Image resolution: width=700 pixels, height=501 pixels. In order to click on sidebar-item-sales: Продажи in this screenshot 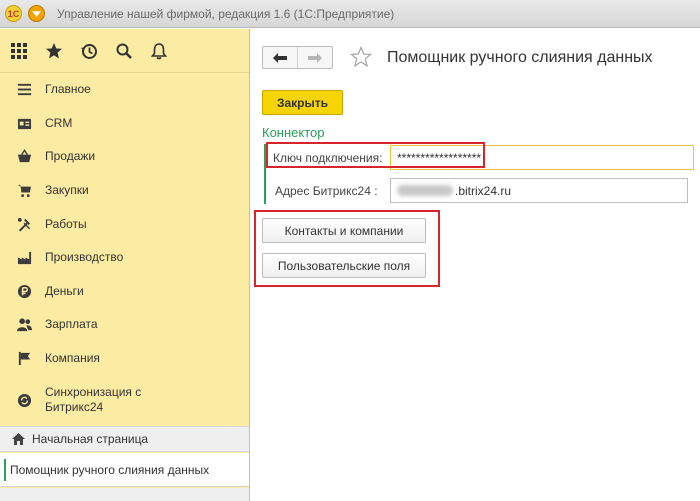, I will do `click(124, 157)`.